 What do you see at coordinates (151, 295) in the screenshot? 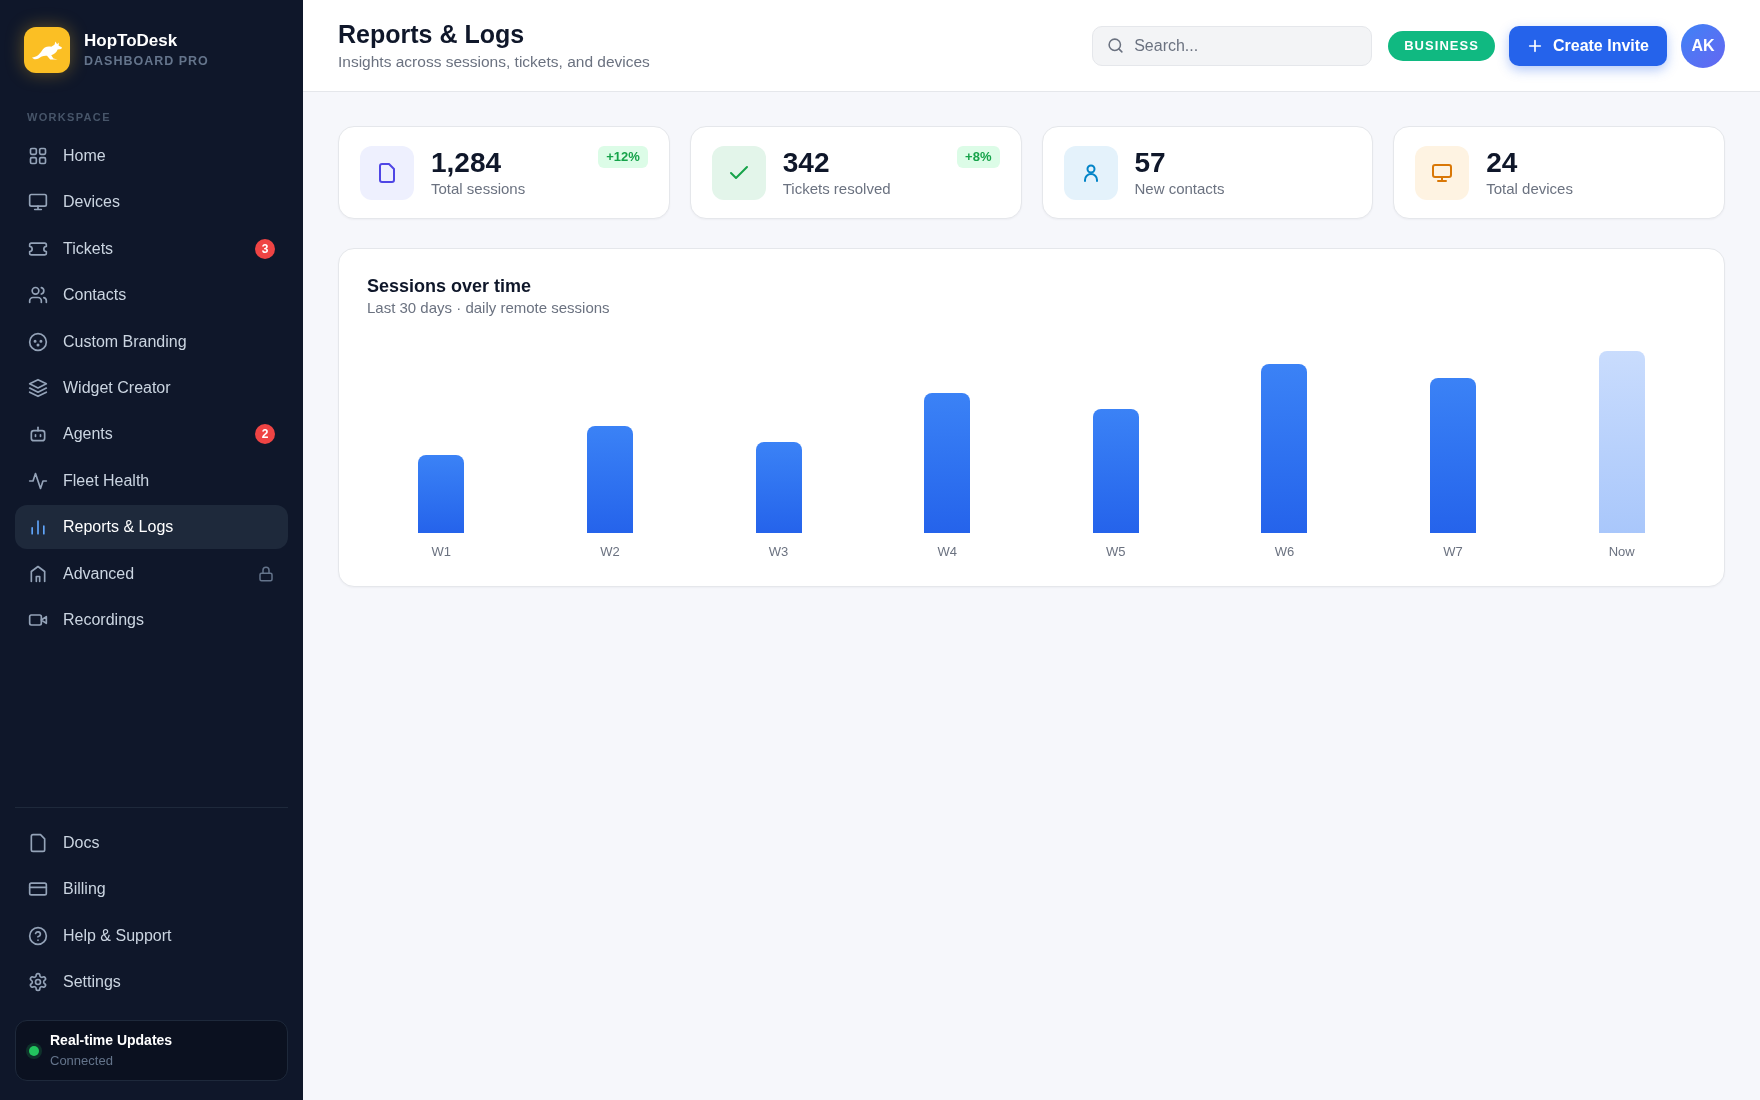
I see `nav-item: Contacts` at bounding box center [151, 295].